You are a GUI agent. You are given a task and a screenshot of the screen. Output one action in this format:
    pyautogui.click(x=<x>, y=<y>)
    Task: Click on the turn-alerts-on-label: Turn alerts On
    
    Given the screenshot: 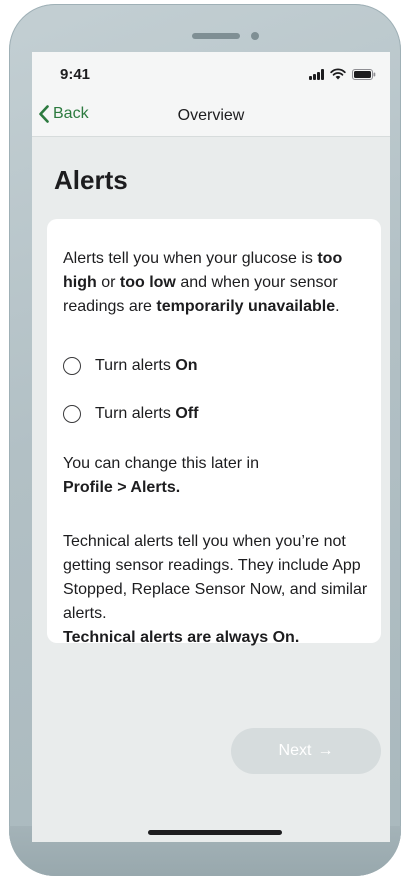 What is the action you would take?
    pyautogui.click(x=146, y=365)
    